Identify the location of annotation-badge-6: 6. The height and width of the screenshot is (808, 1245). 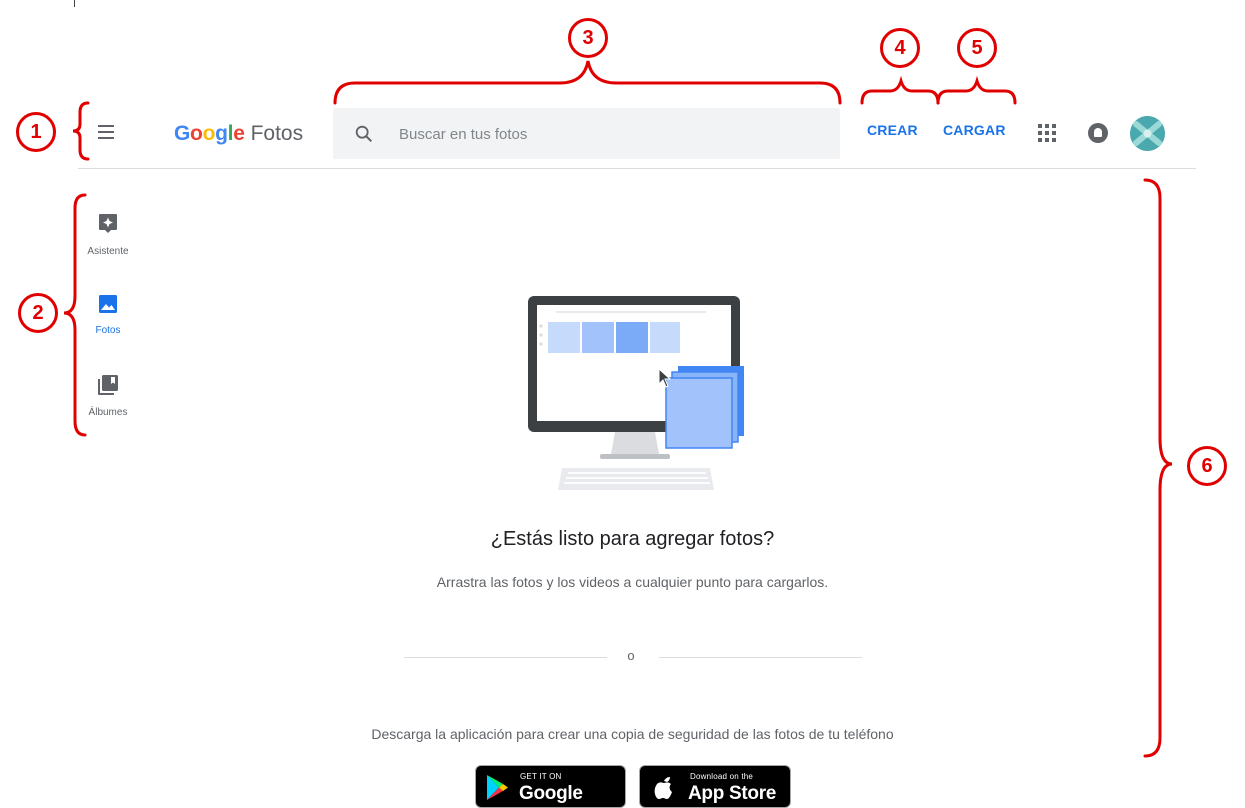
(1207, 466).